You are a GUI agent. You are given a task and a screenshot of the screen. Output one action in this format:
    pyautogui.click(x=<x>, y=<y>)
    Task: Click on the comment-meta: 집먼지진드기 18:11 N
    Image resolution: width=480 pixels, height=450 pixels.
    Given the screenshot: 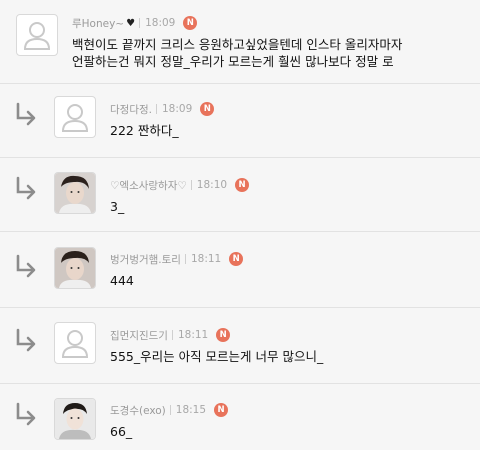 What is the action you would take?
    pyautogui.click(x=170, y=335)
    